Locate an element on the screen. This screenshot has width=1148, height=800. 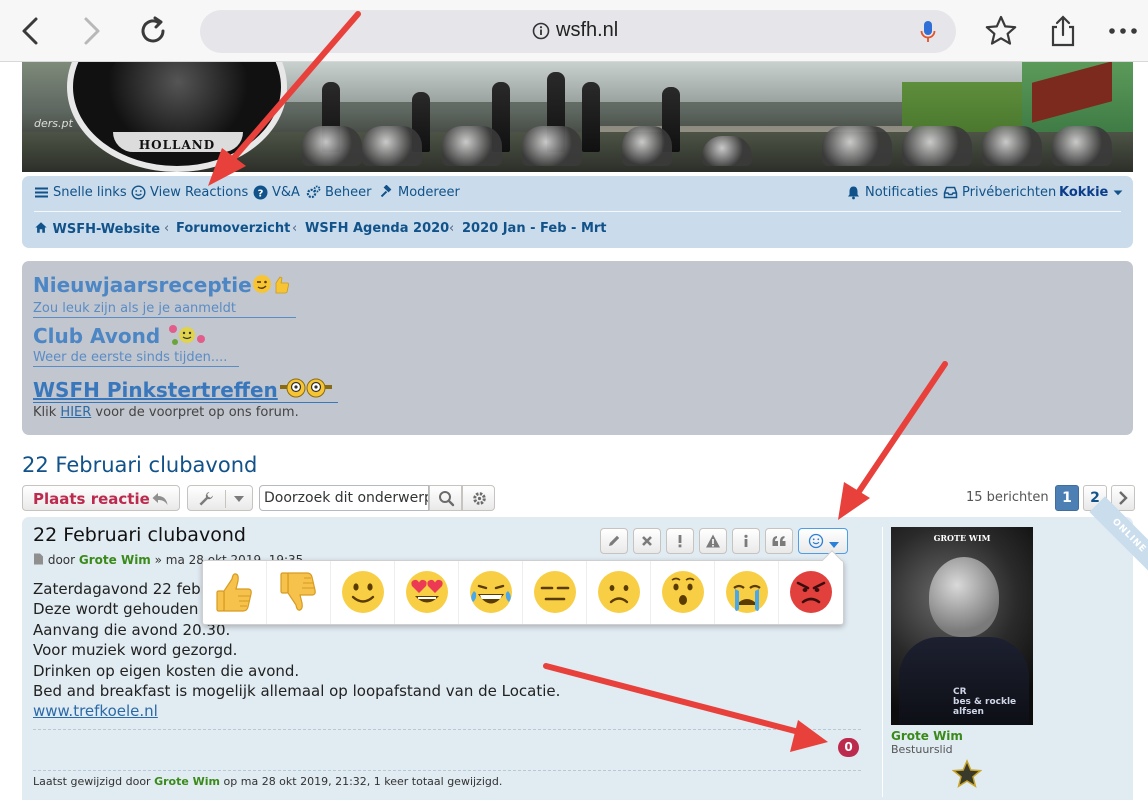
profile-username: Grote Wim is located at coordinates (927, 736).